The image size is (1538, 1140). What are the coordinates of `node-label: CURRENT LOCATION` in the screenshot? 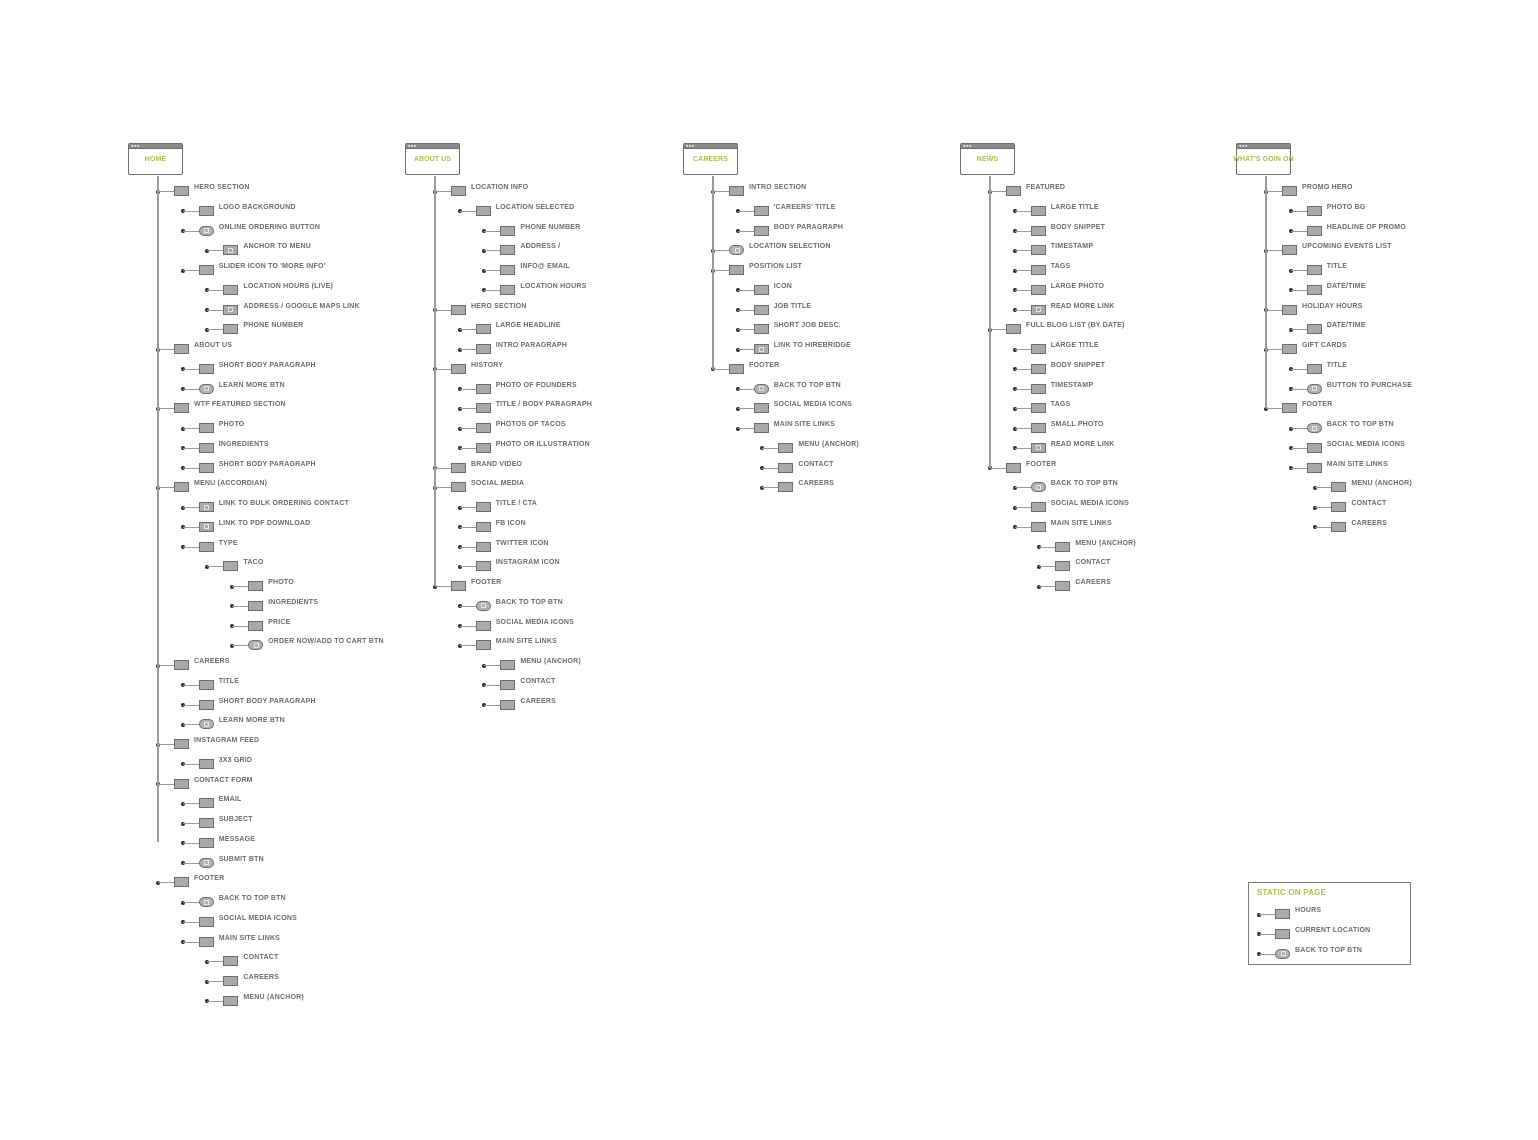 It's located at (1333, 930).